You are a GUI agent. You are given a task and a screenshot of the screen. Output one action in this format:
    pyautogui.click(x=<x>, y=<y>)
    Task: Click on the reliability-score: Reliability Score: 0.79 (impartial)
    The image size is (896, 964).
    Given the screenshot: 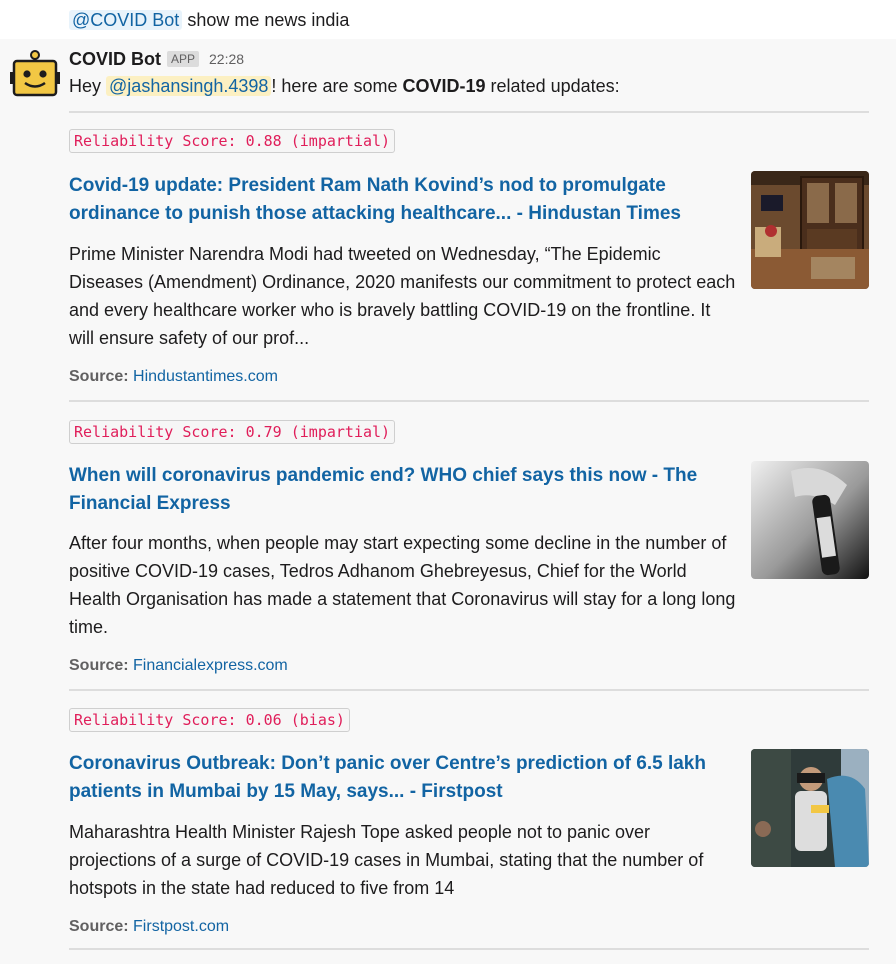 What is the action you would take?
    pyautogui.click(x=232, y=432)
    